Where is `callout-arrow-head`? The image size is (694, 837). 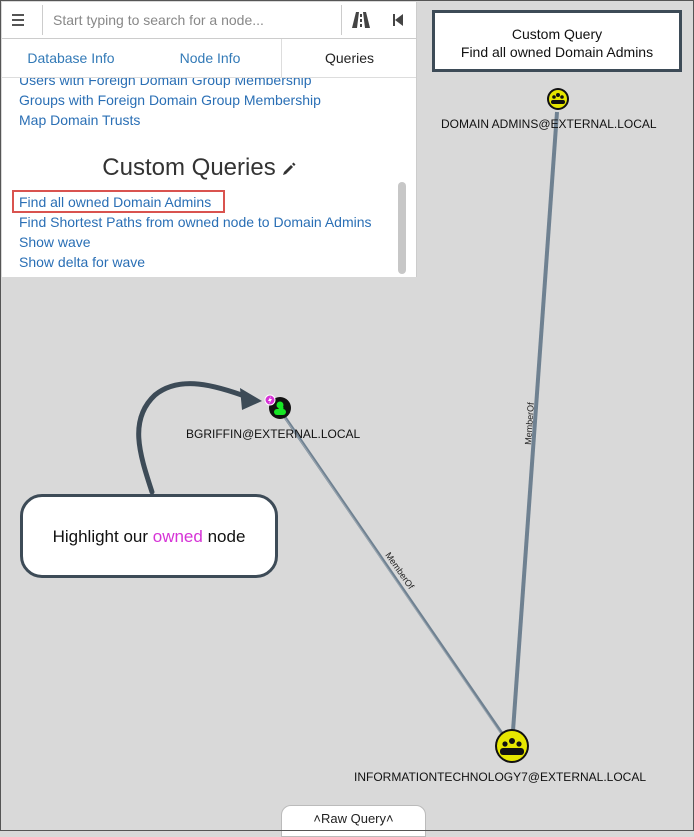
callout-arrow-head is located at coordinates (251, 399).